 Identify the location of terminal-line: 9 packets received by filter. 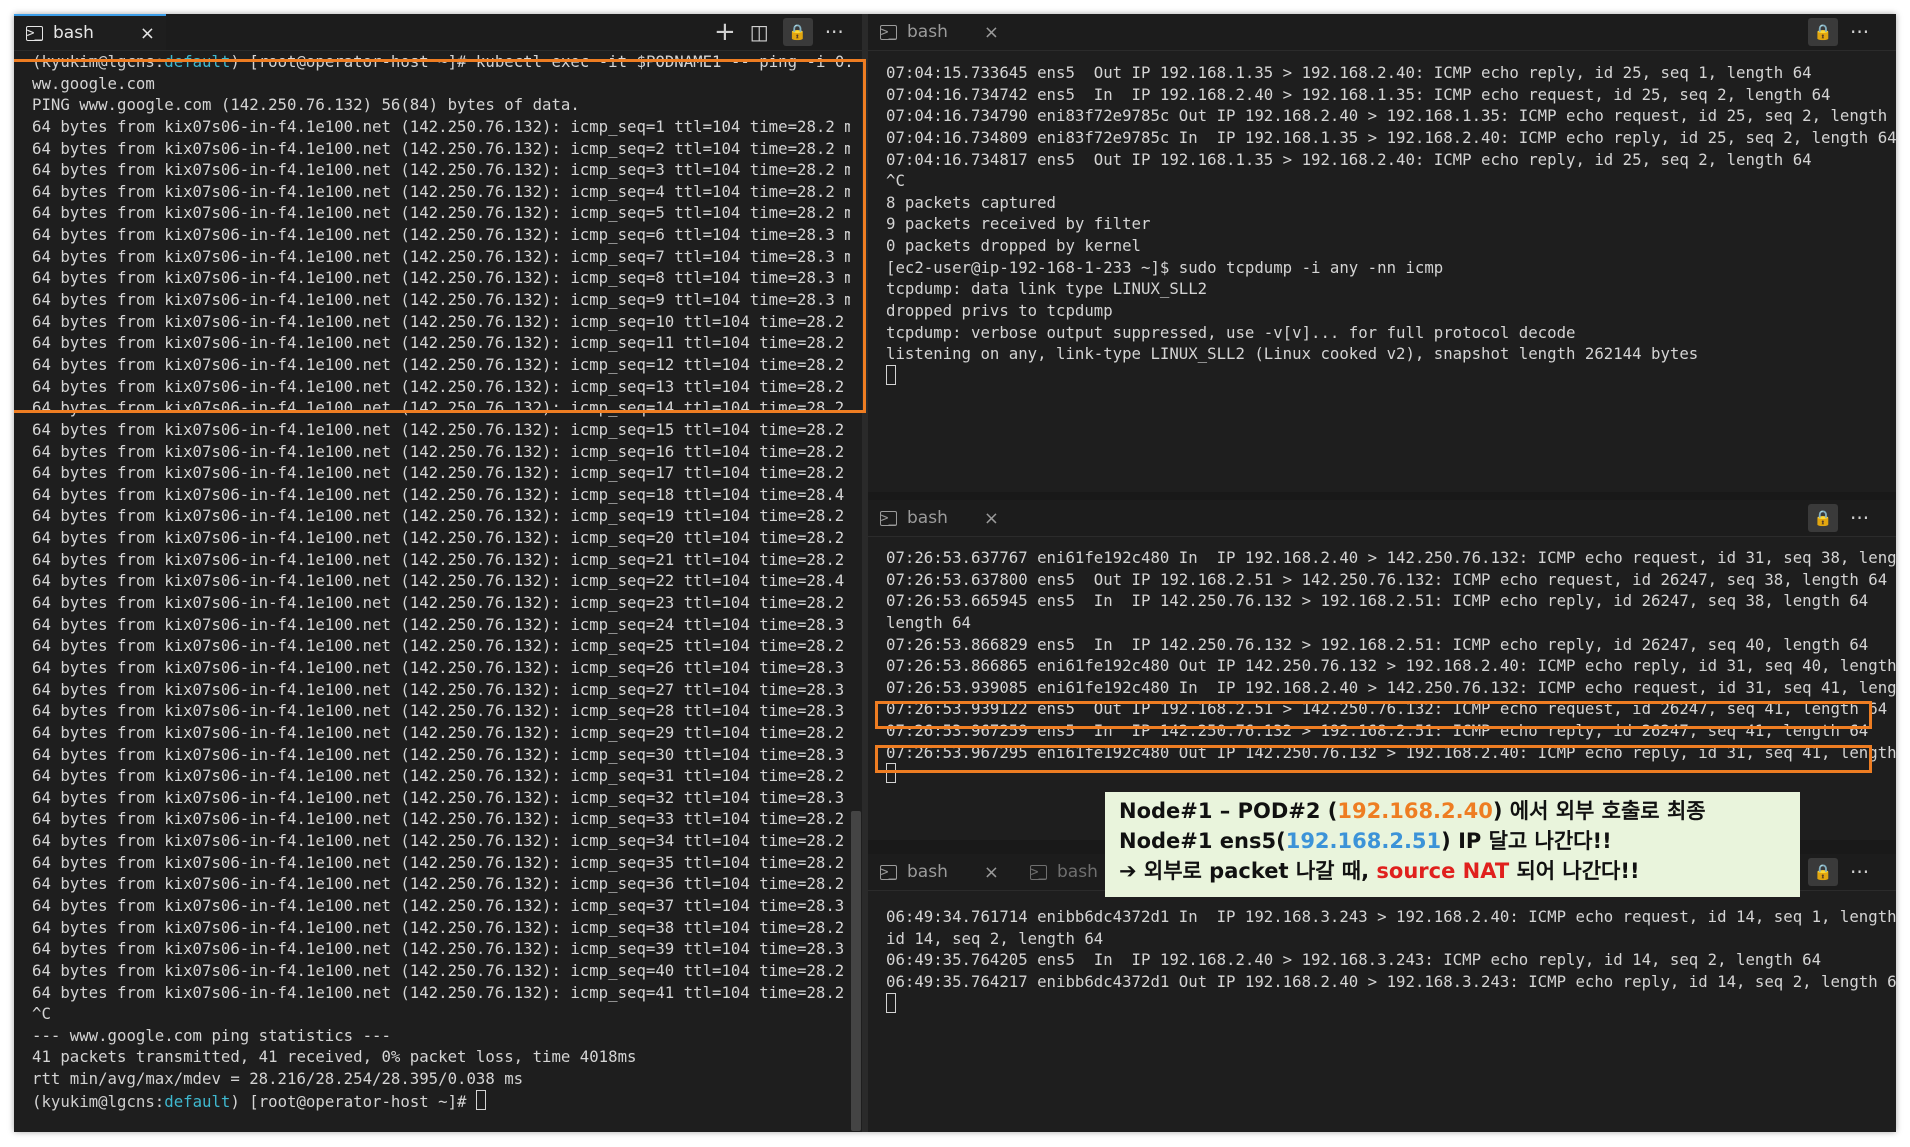
(1018, 224).